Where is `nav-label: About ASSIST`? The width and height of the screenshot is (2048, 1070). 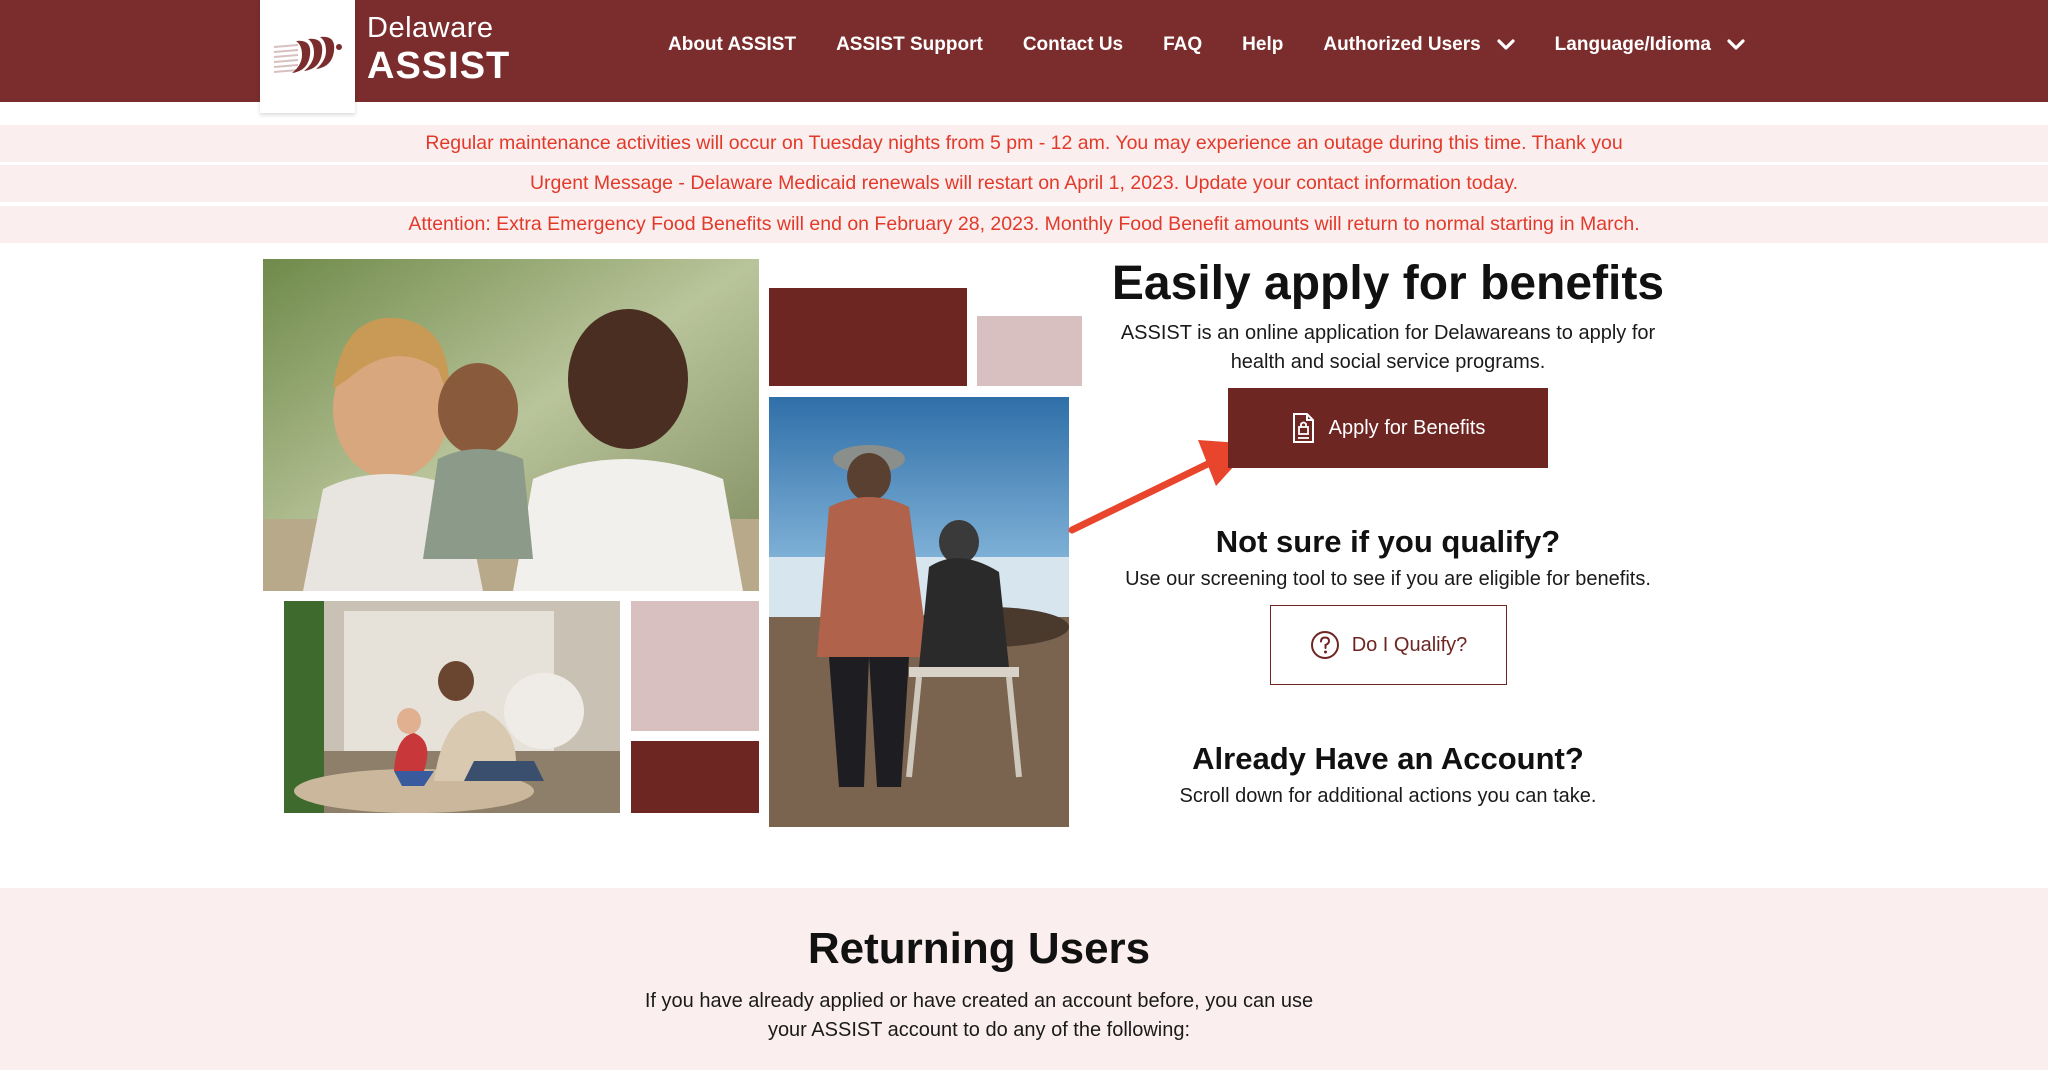 nav-label: About ASSIST is located at coordinates (732, 44).